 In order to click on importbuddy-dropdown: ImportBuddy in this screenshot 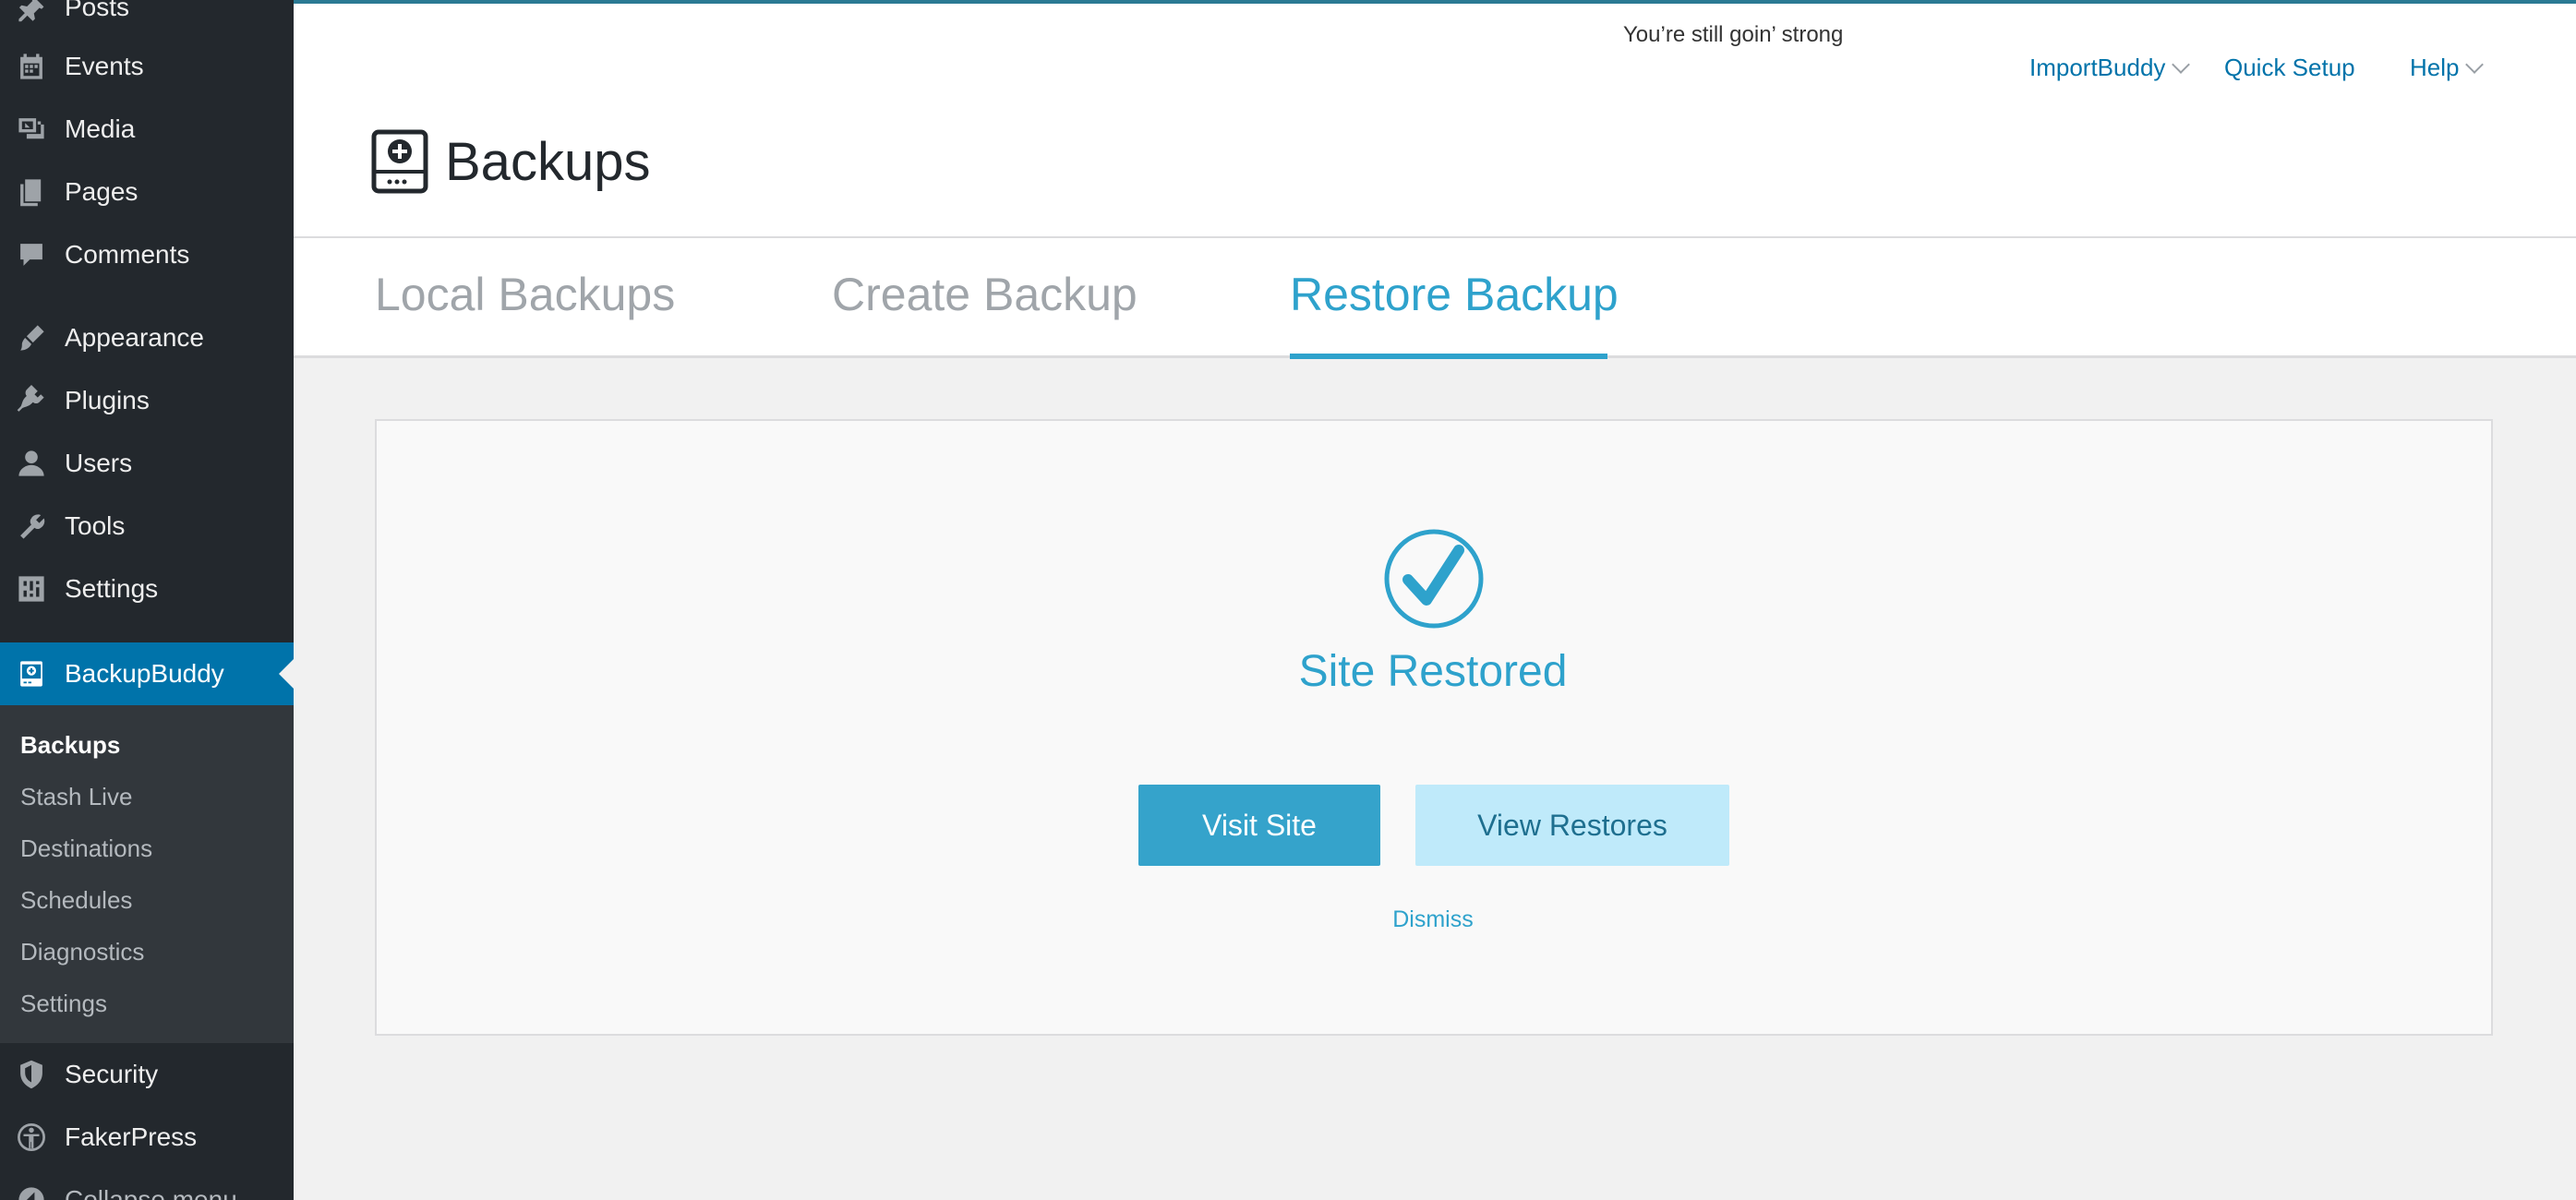, I will do `click(2110, 68)`.